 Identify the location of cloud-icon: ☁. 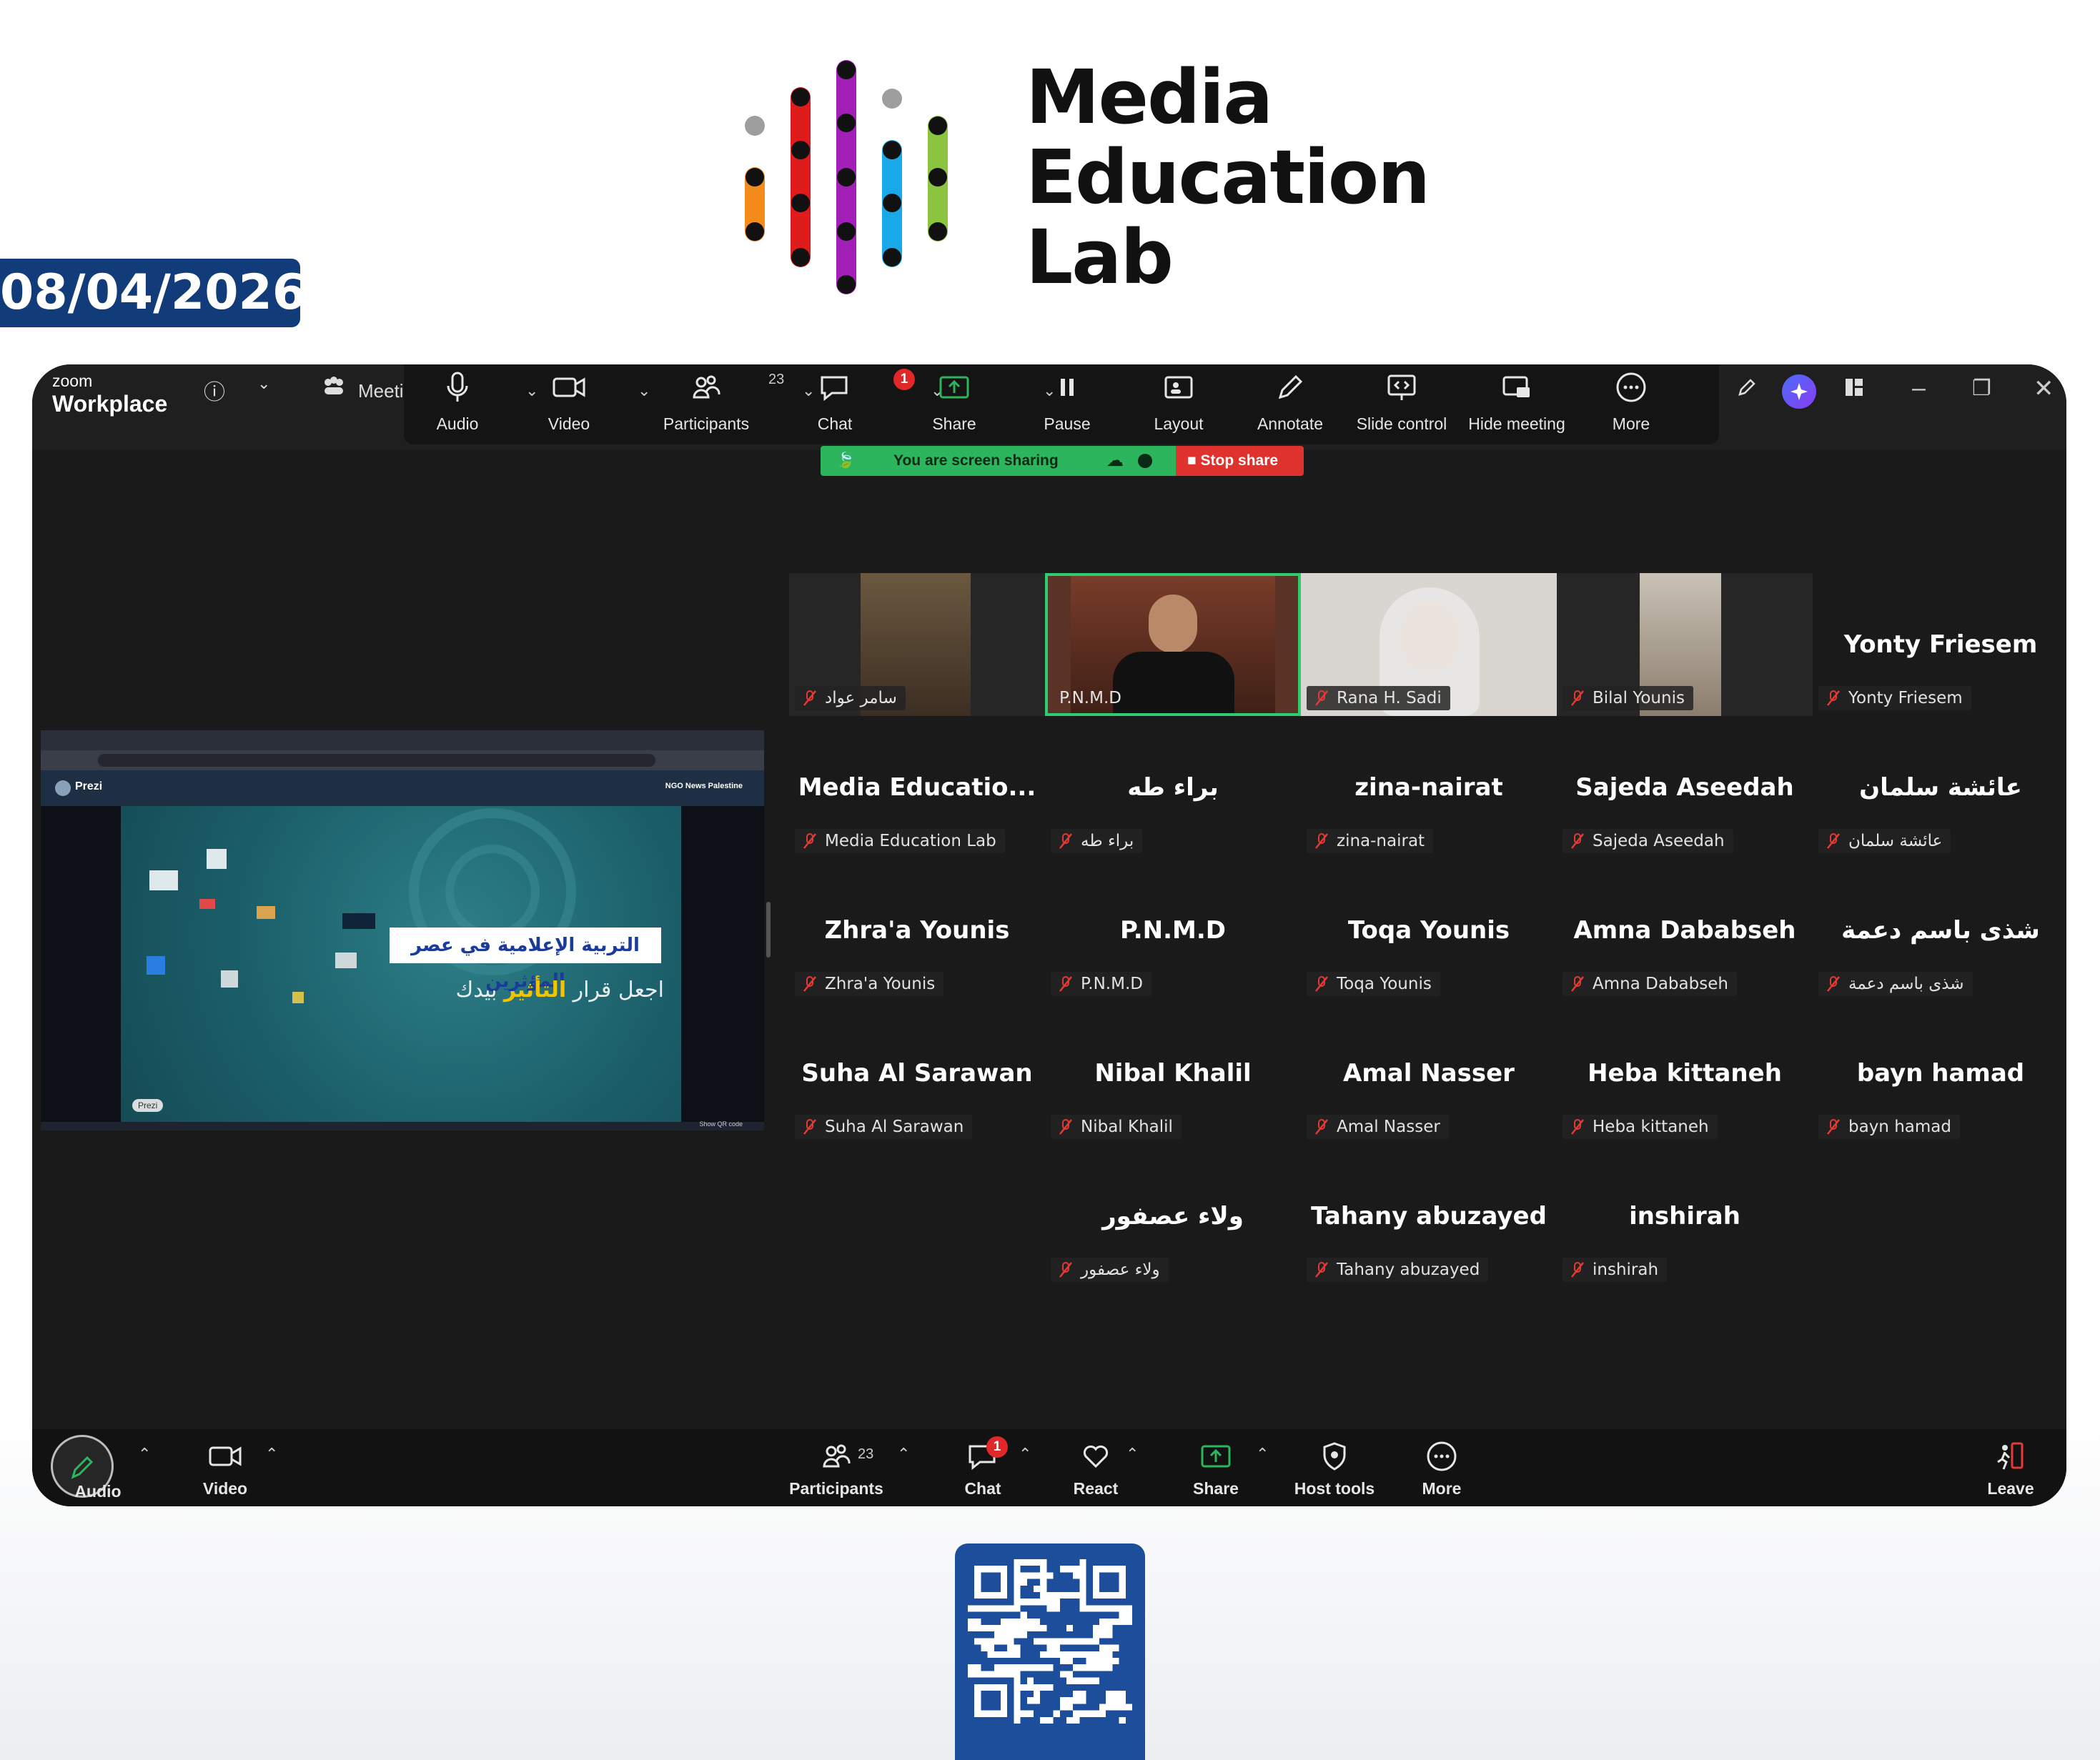
(1115, 460).